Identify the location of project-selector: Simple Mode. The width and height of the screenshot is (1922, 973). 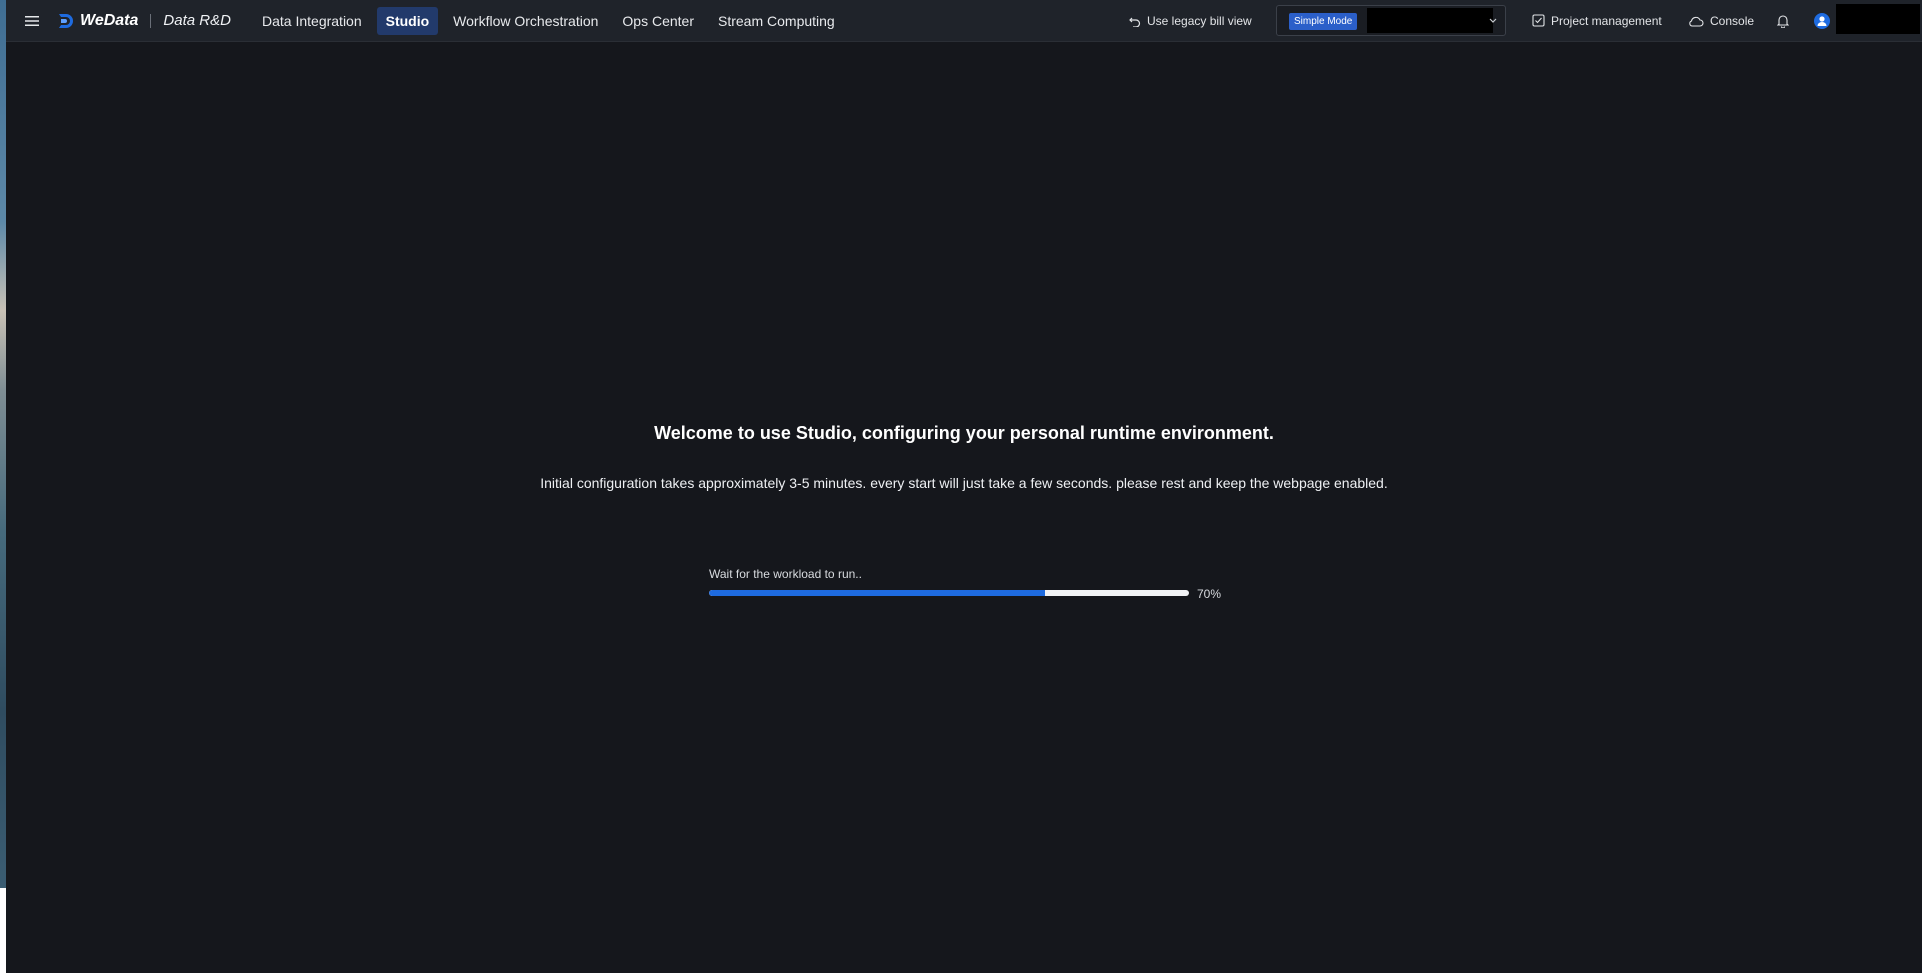
(1391, 20).